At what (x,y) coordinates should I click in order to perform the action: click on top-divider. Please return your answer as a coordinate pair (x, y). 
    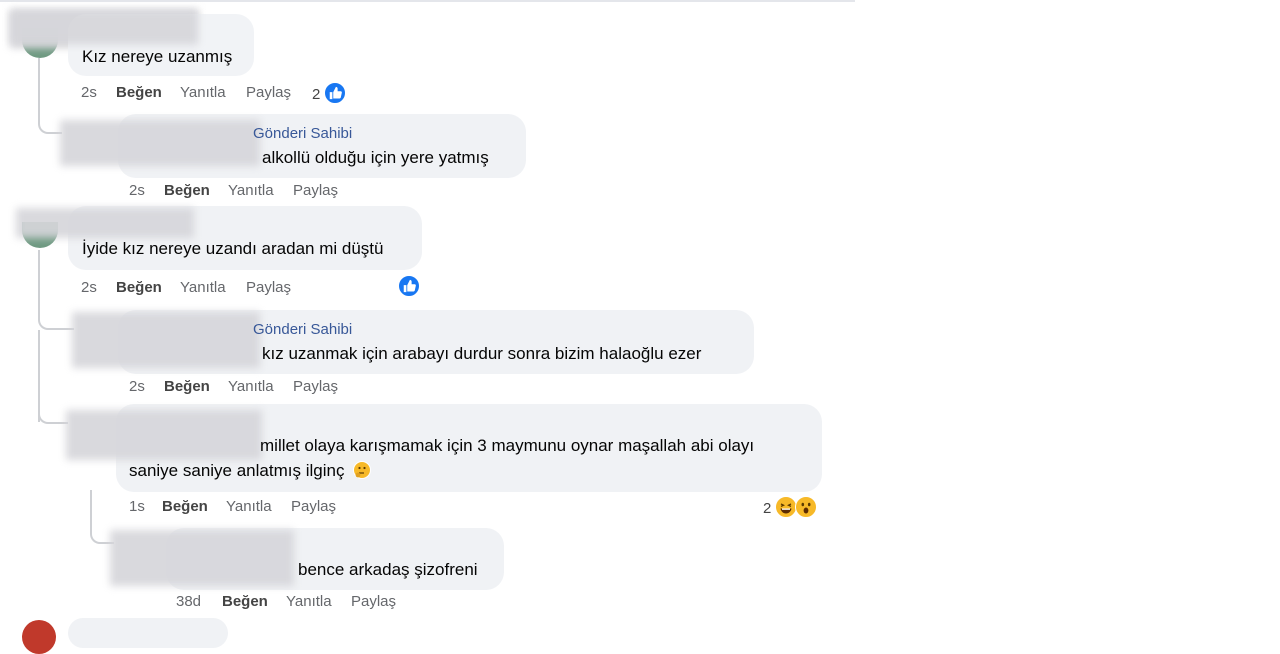
    Looking at the image, I should click on (427, 1).